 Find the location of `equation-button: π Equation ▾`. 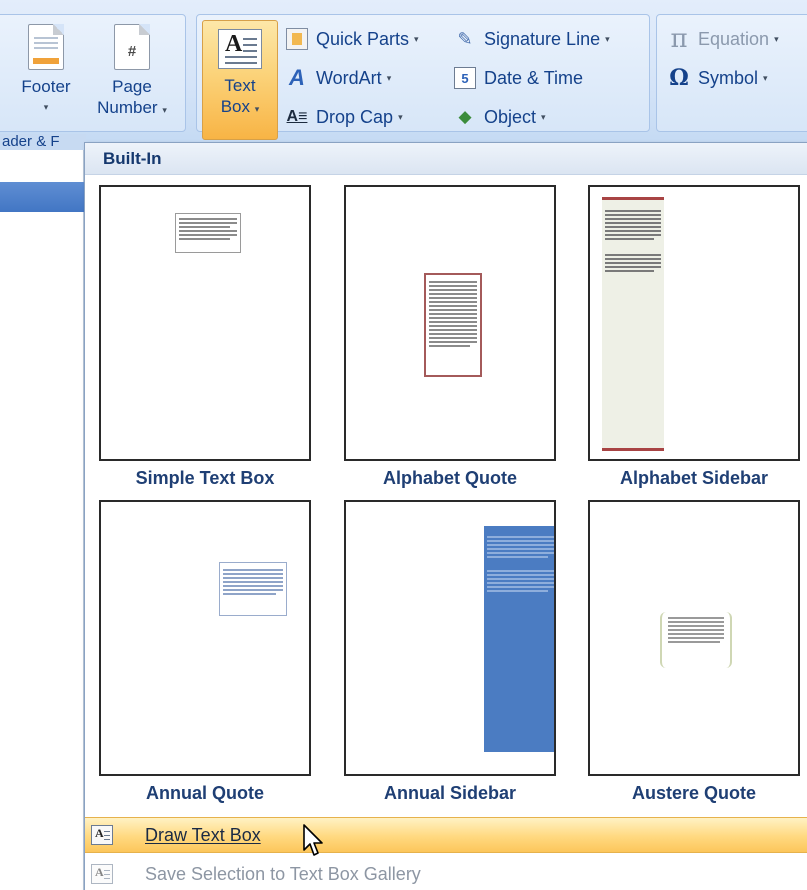

equation-button: π Equation ▾ is located at coordinates (723, 39).